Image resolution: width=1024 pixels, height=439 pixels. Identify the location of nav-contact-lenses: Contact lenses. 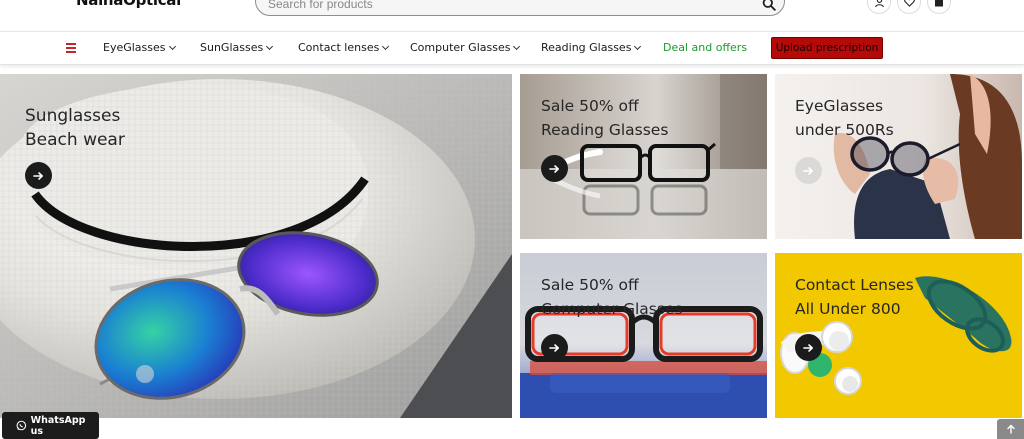
(344, 47).